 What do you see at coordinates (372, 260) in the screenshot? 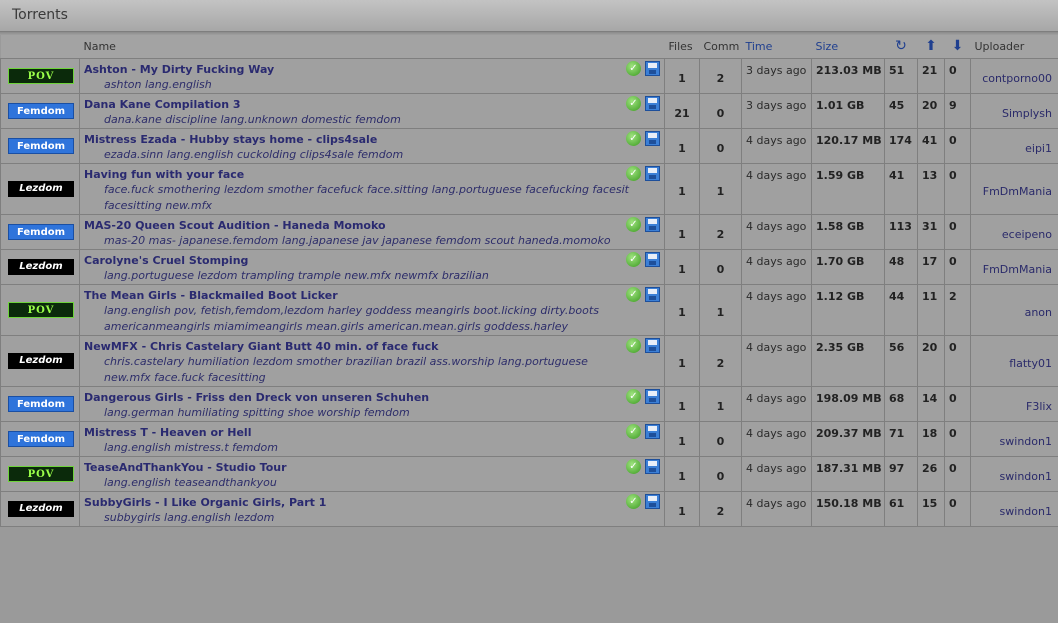
I see `torrent-title-link: Carolyne's Cruel Stomping` at bounding box center [372, 260].